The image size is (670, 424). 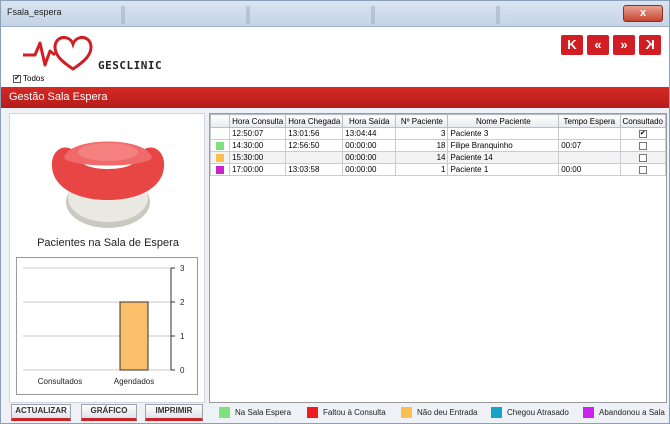 What do you see at coordinates (503, 169) in the screenshot?
I see `nome-paciente-cell: Paciente 1` at bounding box center [503, 169].